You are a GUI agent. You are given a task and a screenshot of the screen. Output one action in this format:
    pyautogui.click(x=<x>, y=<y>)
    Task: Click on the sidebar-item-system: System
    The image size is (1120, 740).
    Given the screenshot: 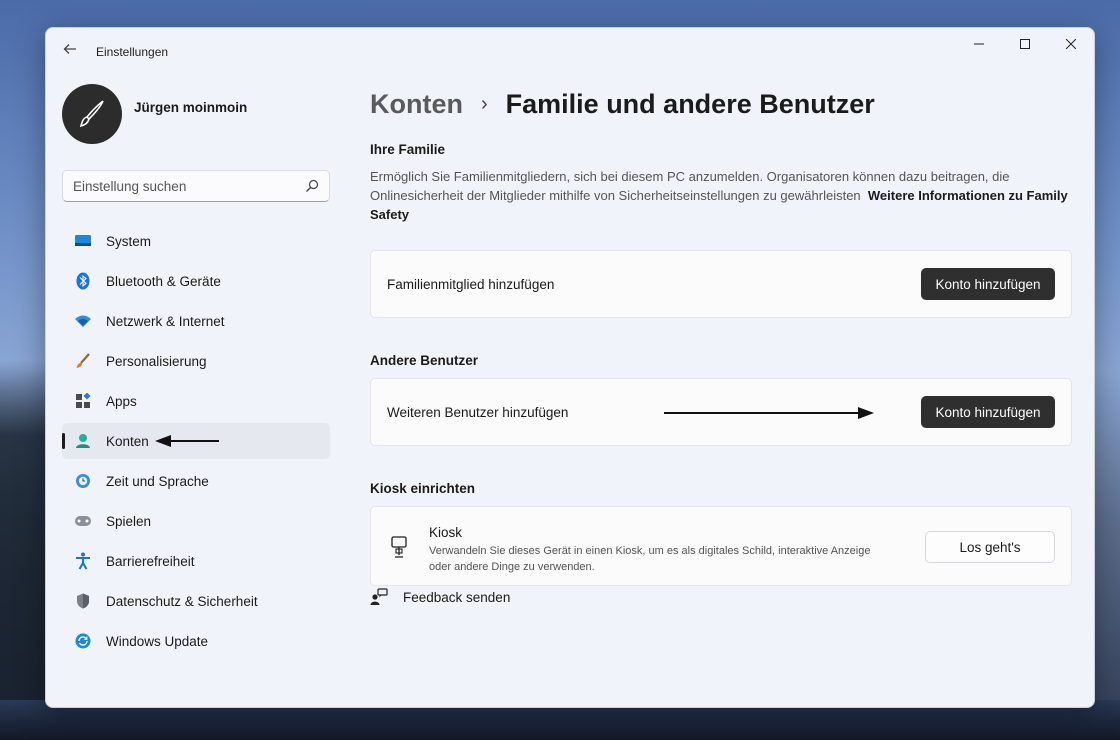 What is the action you would take?
    pyautogui.click(x=196, y=241)
    